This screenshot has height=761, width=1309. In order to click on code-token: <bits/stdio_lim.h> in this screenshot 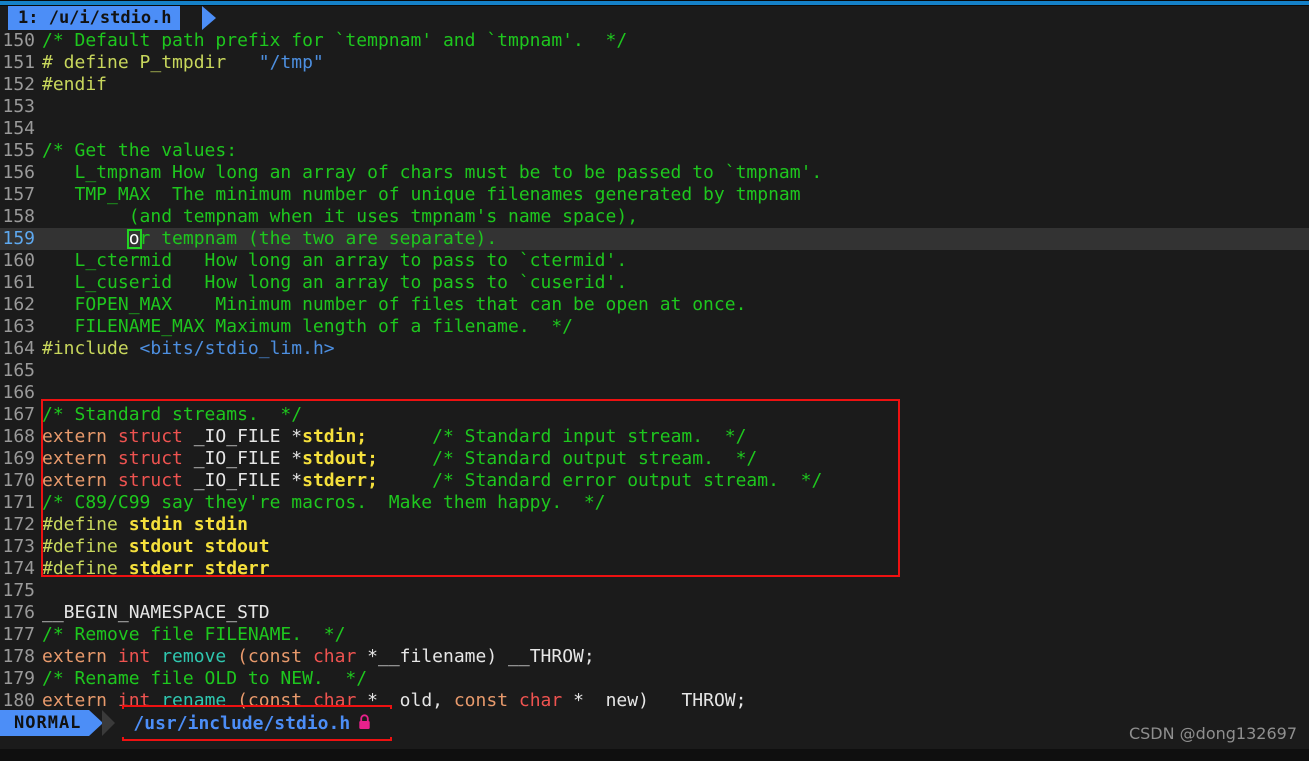, I will do `click(237, 348)`.